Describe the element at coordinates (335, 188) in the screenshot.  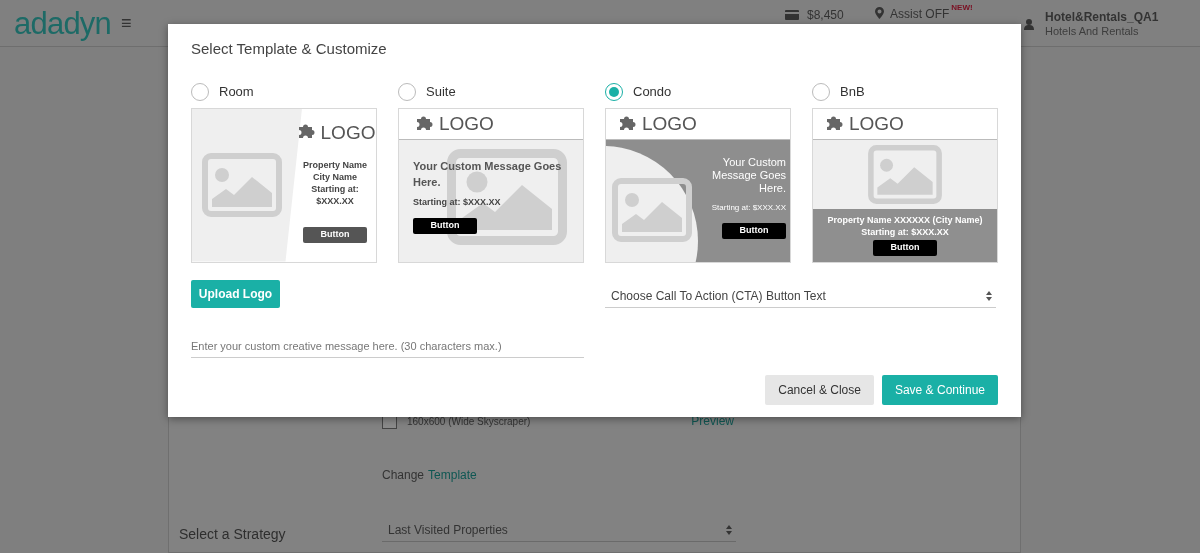
I see `preview-text: Starting at:` at that location.